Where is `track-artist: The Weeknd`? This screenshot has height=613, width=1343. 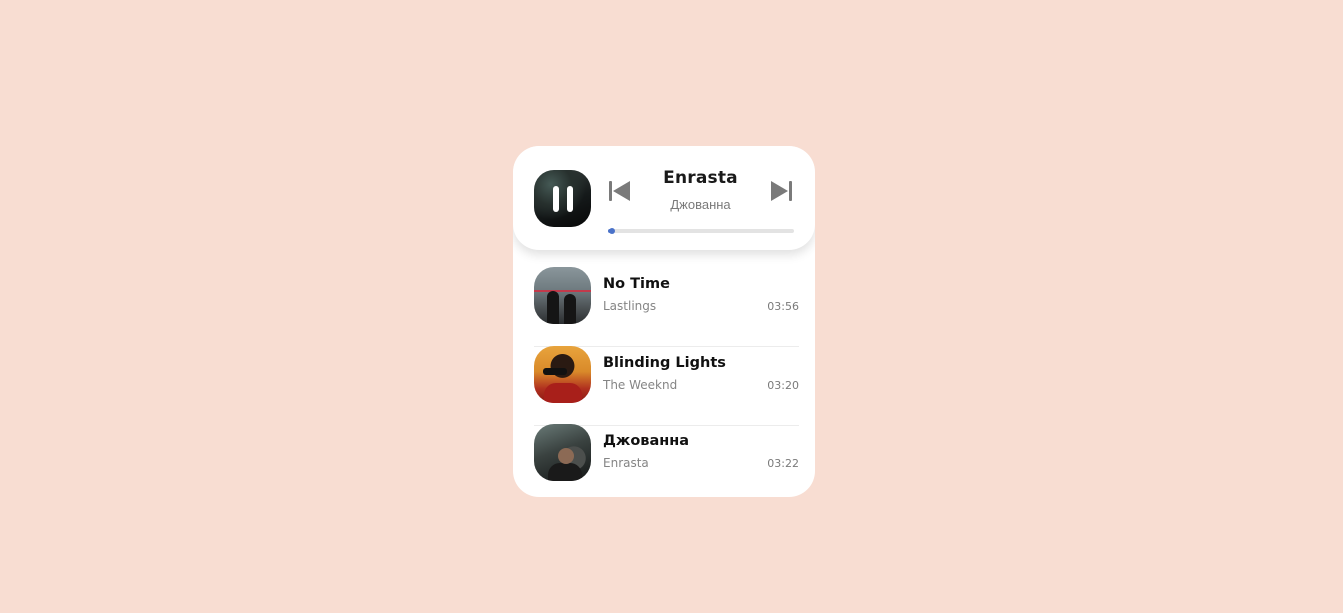
track-artist: The Weeknd is located at coordinates (640, 385).